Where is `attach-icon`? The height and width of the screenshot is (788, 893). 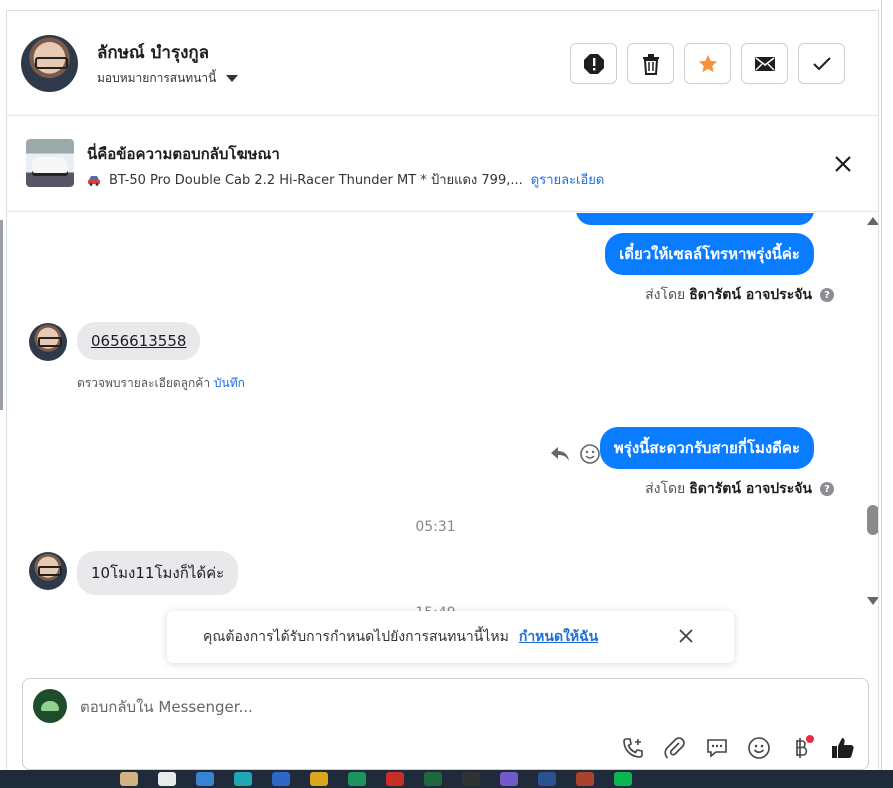
attach-icon is located at coordinates (674, 748).